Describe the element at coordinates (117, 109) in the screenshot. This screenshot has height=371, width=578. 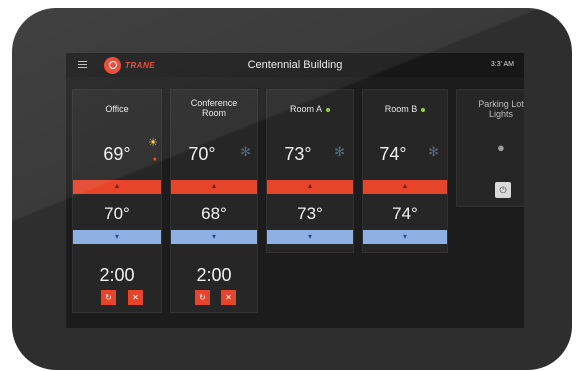
I see `zone-name: Office` at that location.